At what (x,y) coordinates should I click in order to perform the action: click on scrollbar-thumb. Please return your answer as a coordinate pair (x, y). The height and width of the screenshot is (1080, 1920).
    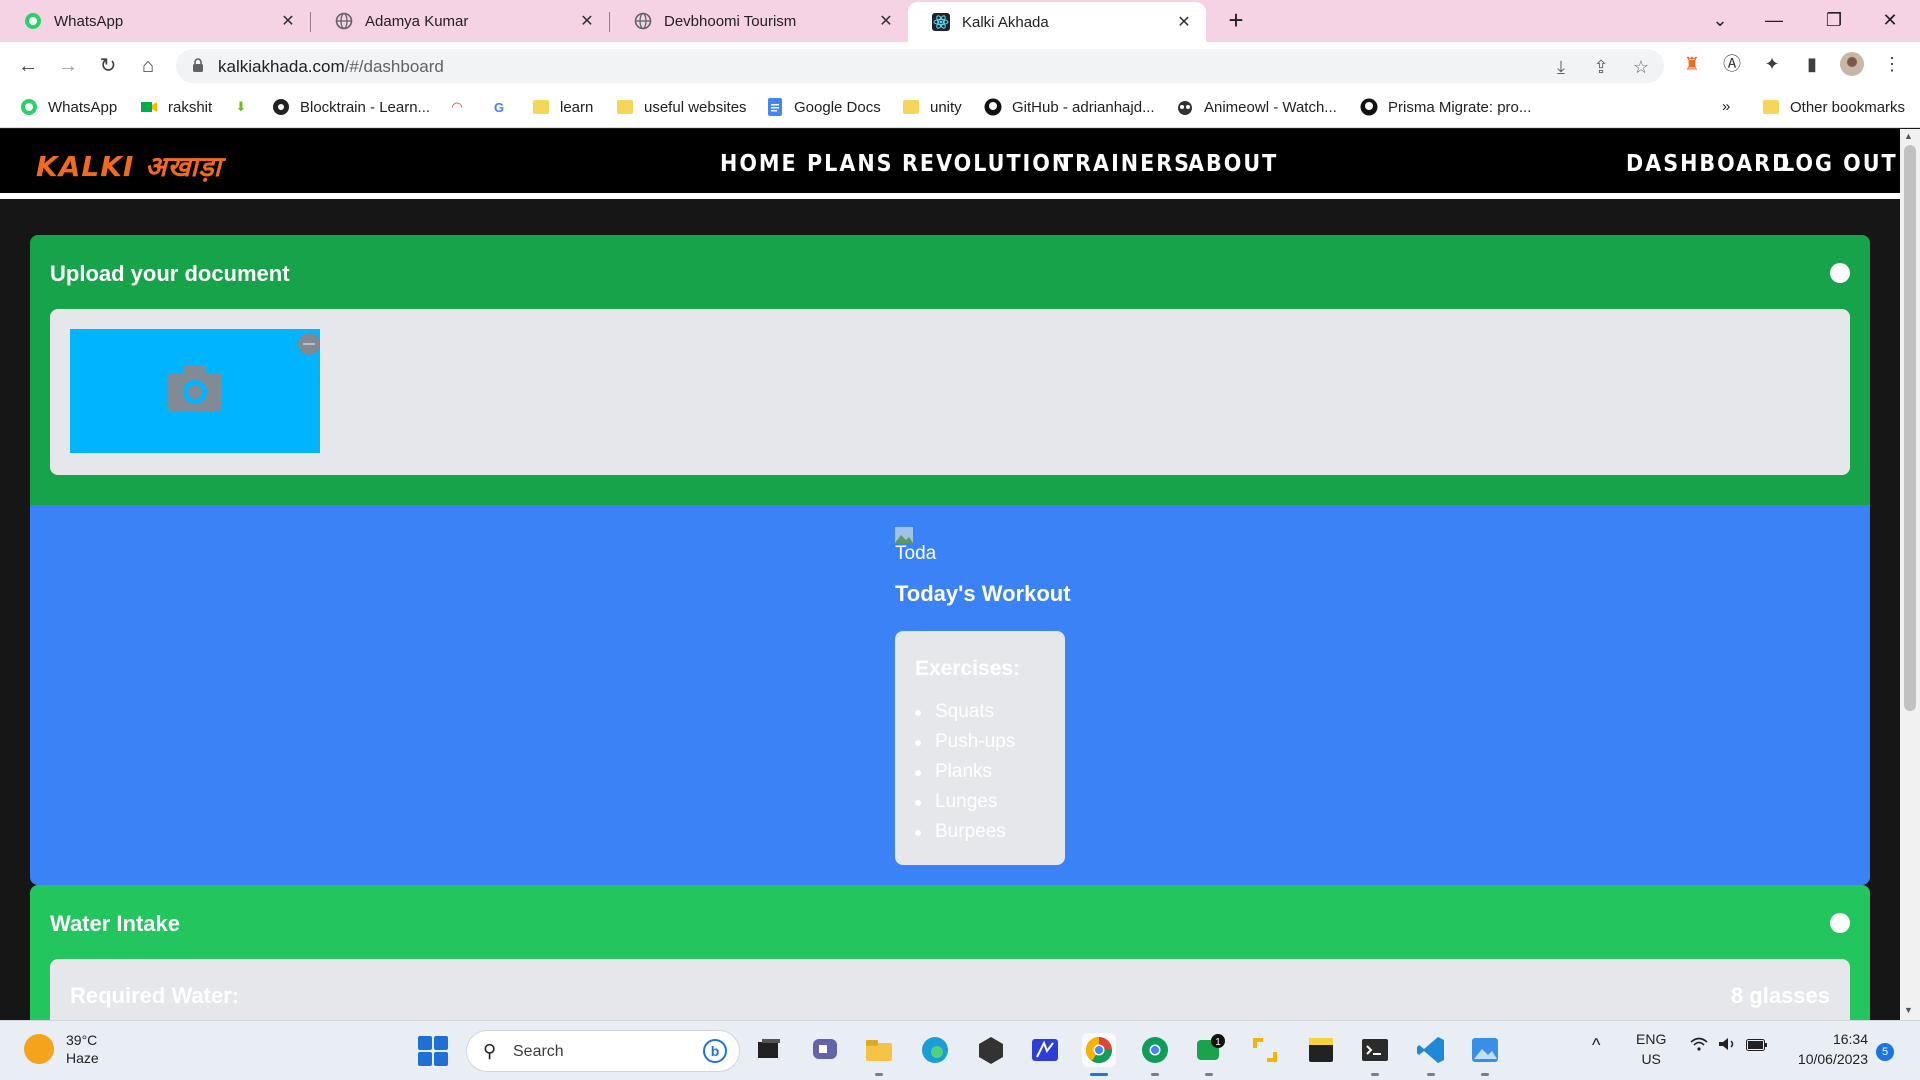
    Looking at the image, I should click on (1910, 428).